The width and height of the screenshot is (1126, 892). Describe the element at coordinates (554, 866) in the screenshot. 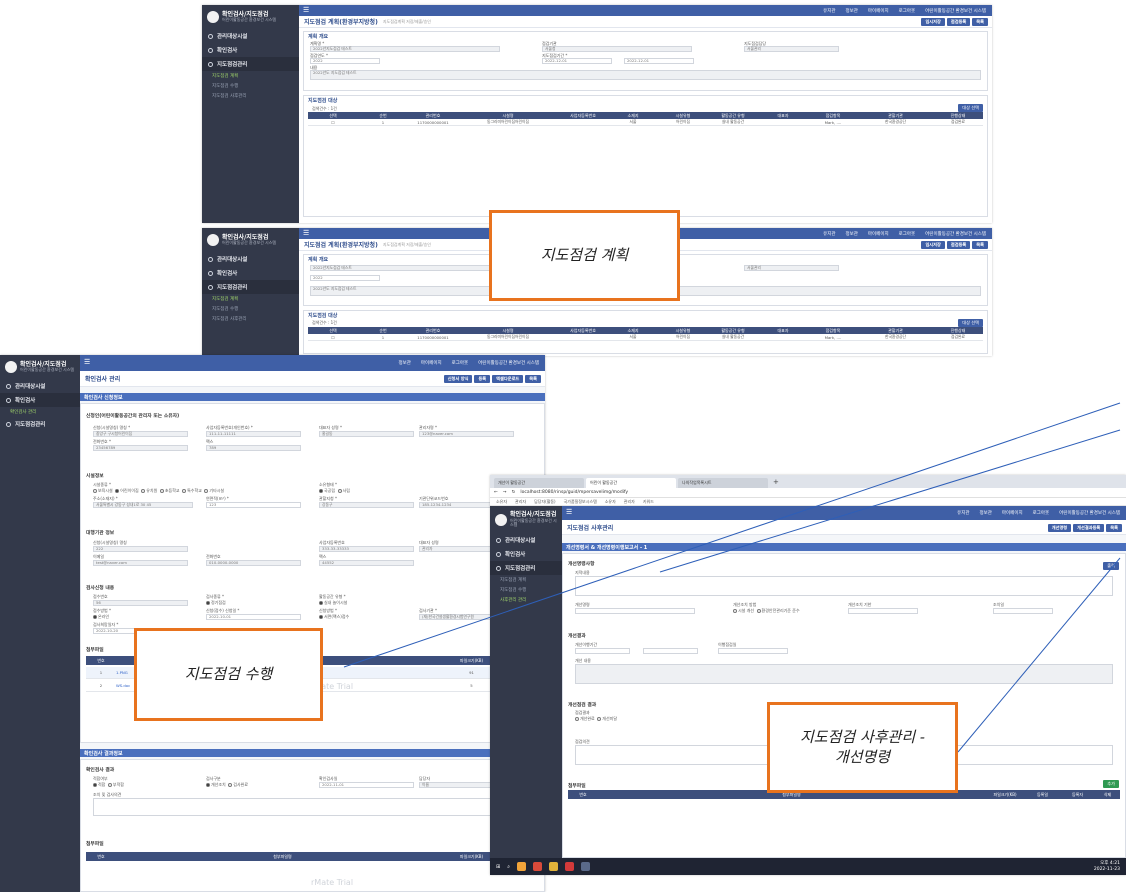

I see `folder-icon` at that location.